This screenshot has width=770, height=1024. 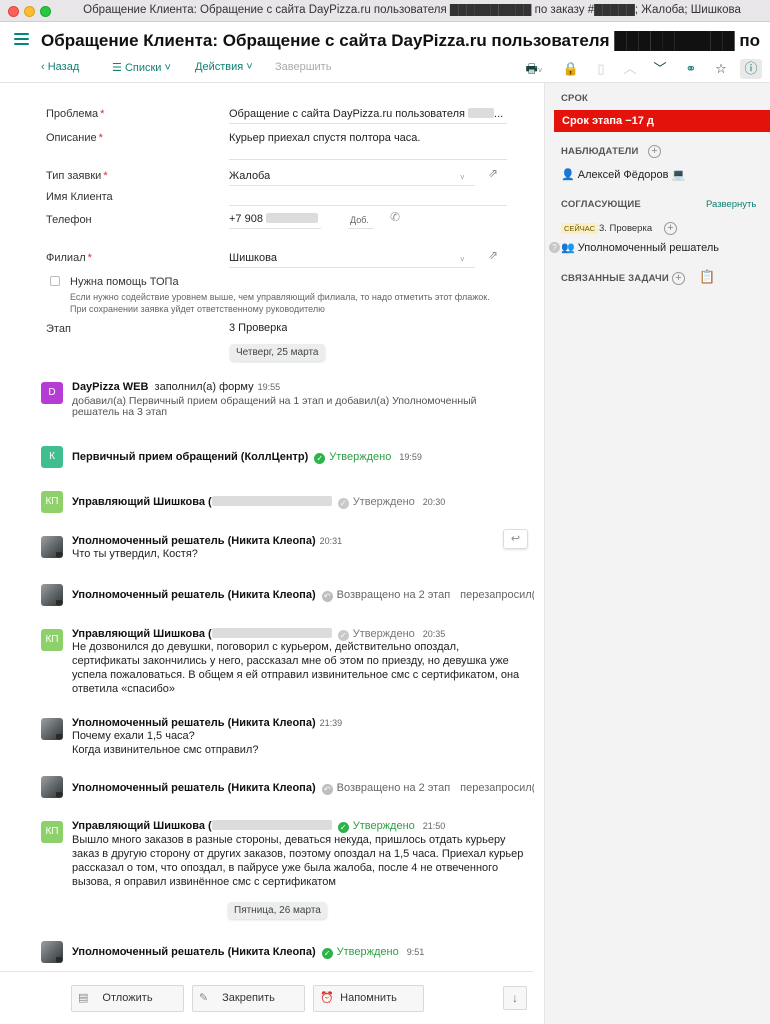 What do you see at coordinates (359, 220) in the screenshot?
I see `ext-label: Доб.` at bounding box center [359, 220].